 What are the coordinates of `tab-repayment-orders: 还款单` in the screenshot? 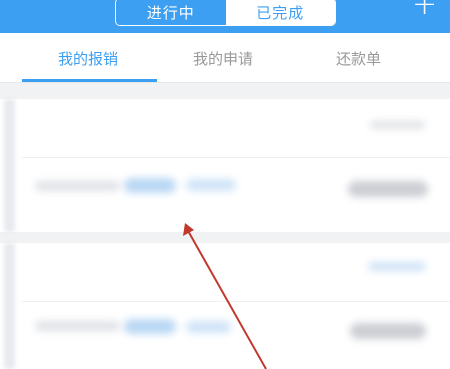 It's located at (358, 58).